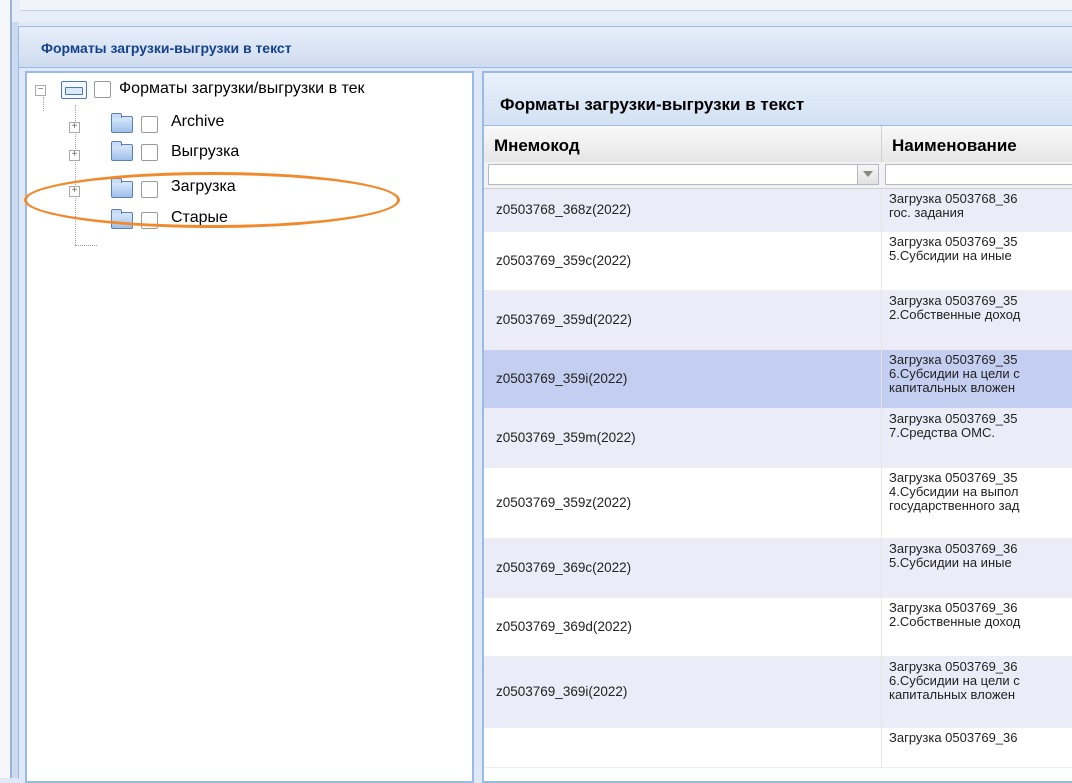  I want to click on tree-checkbox-archive, so click(149, 124).